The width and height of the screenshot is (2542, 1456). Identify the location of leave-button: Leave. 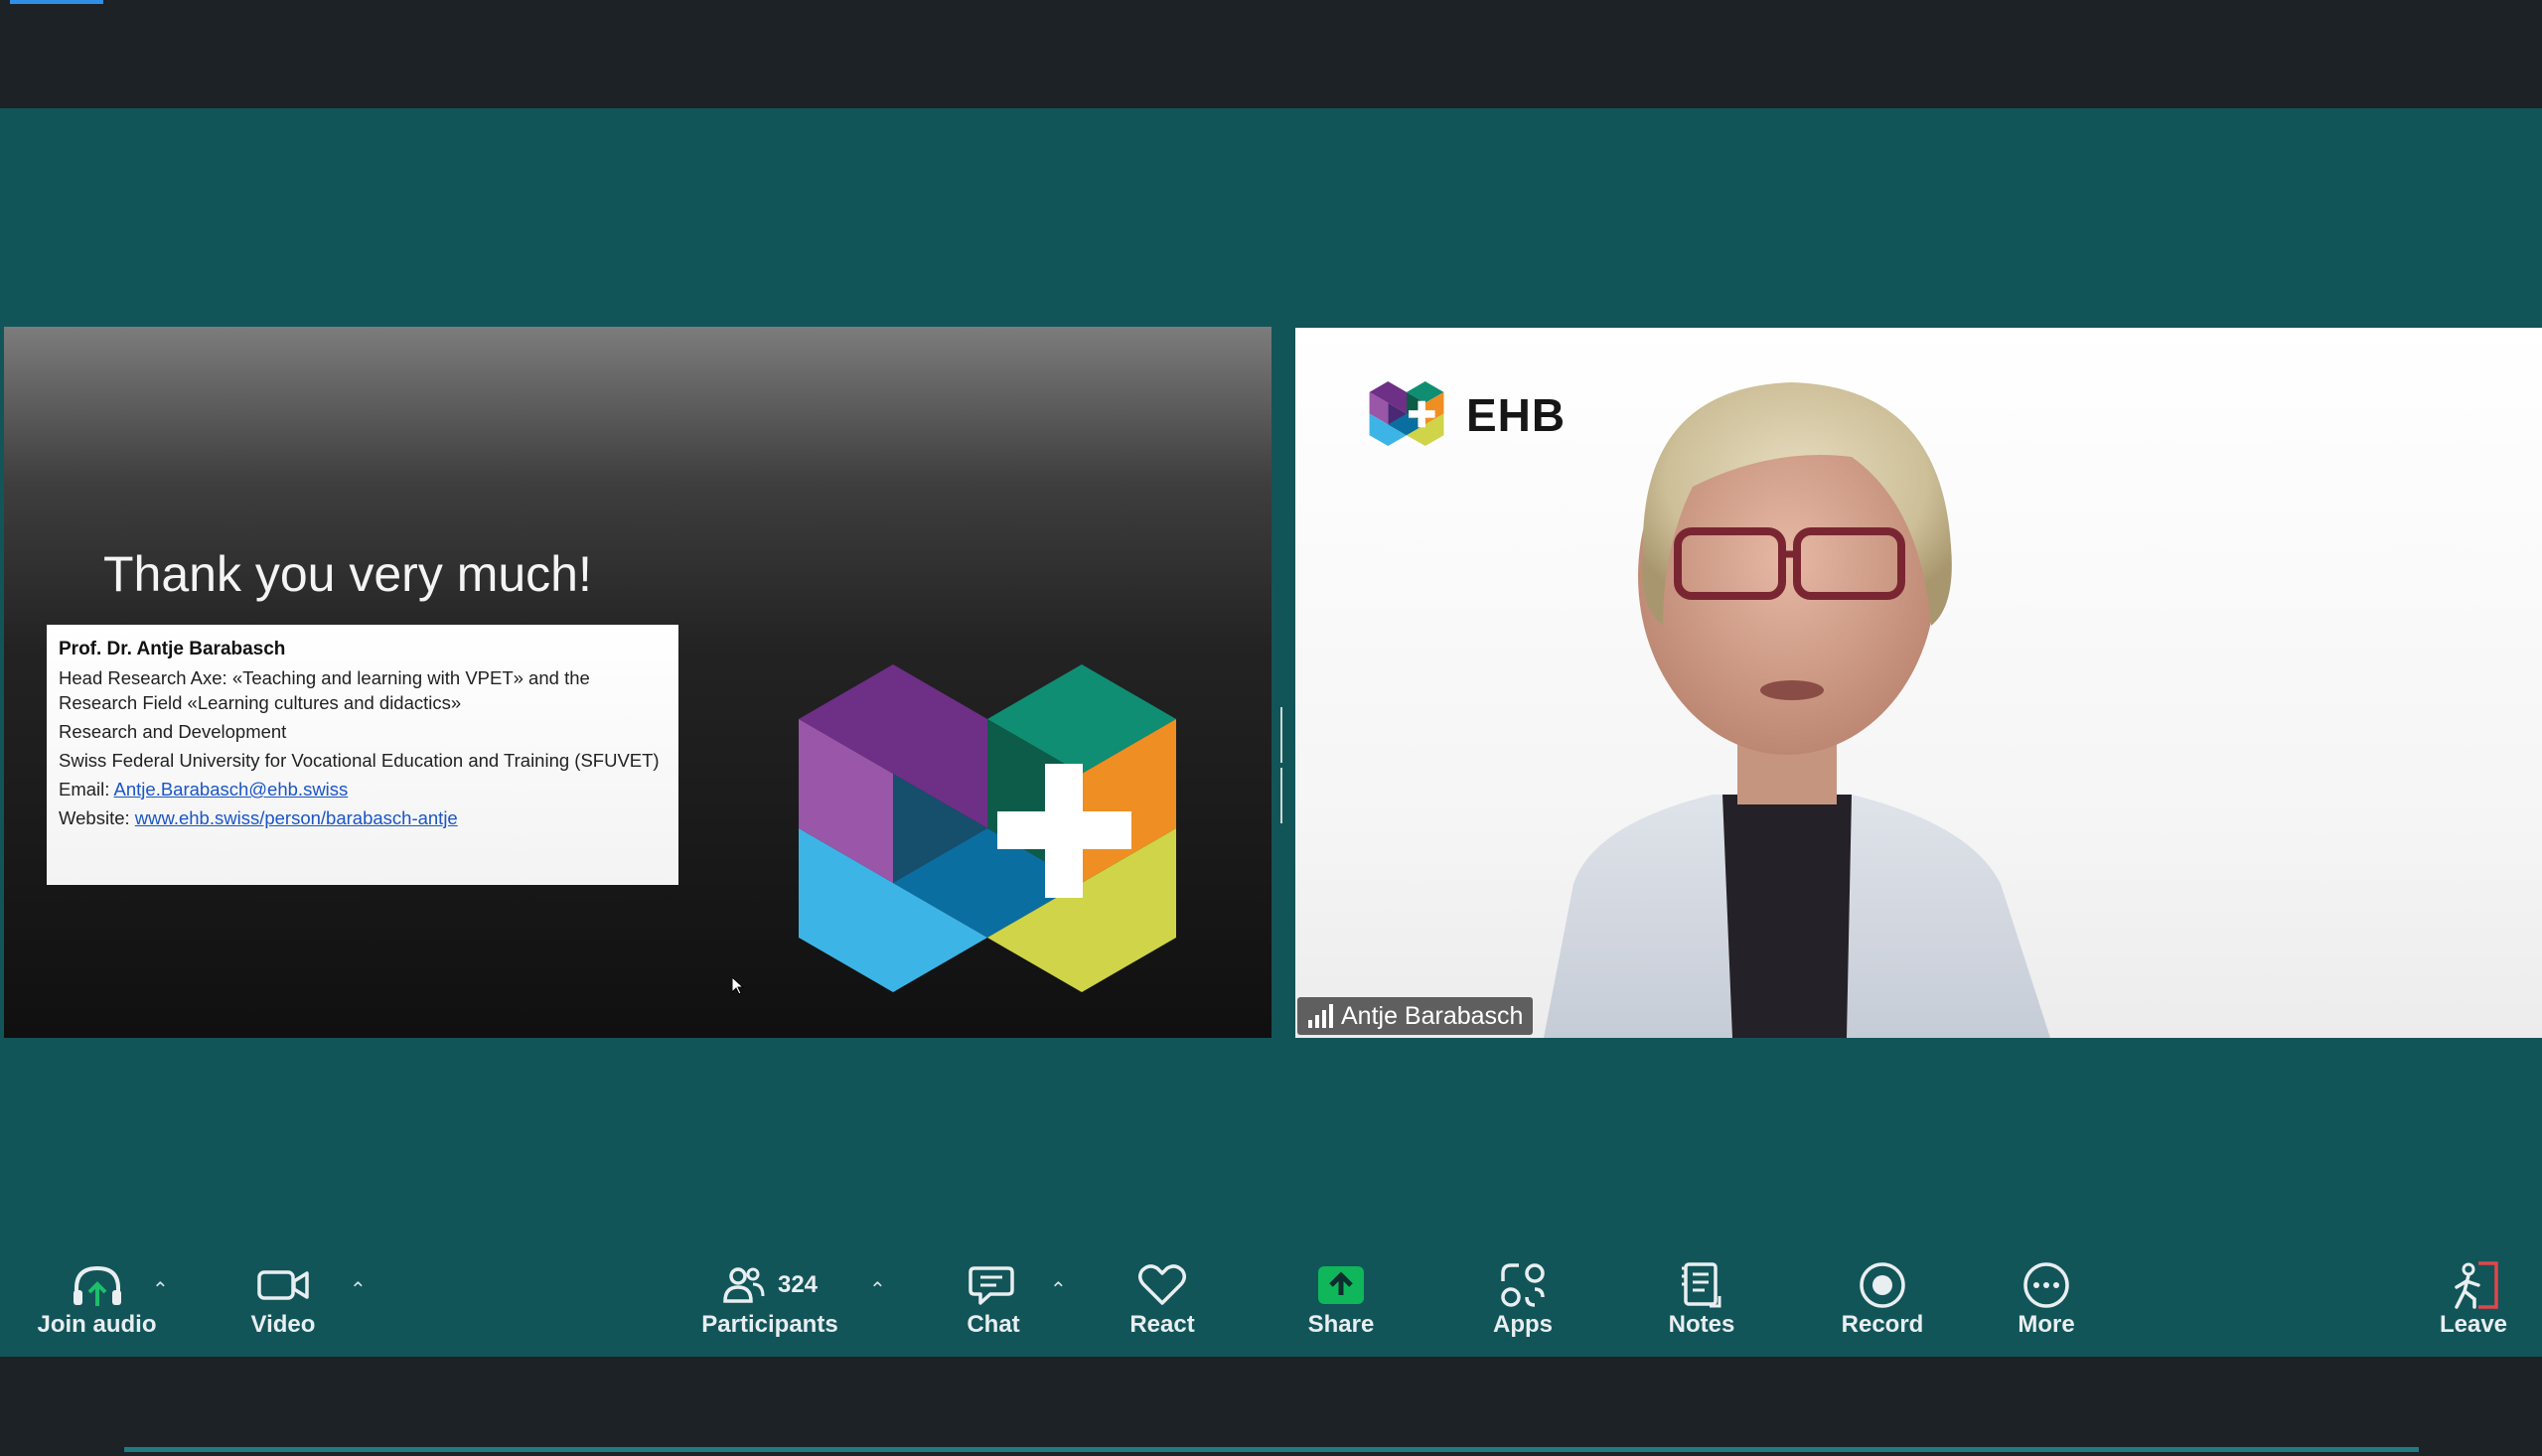
(2473, 1298).